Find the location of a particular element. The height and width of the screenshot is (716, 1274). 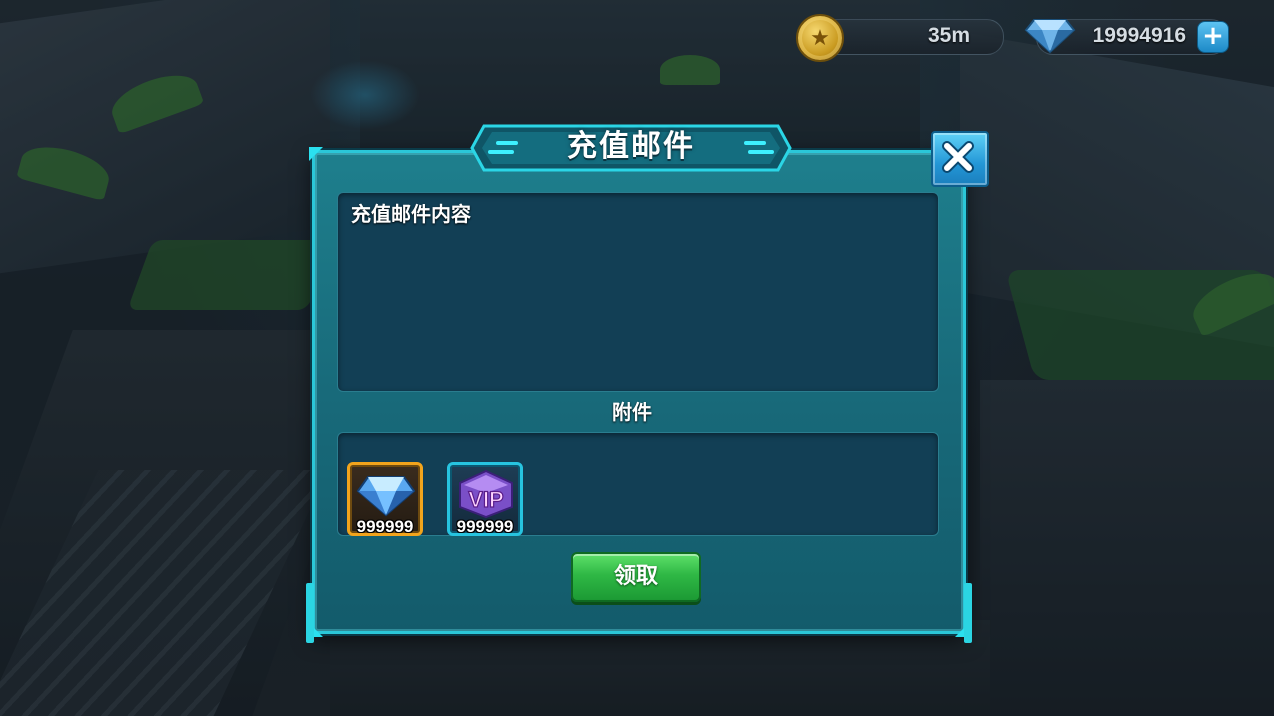

dialog-title: 充值邮件 is located at coordinates (631, 146).